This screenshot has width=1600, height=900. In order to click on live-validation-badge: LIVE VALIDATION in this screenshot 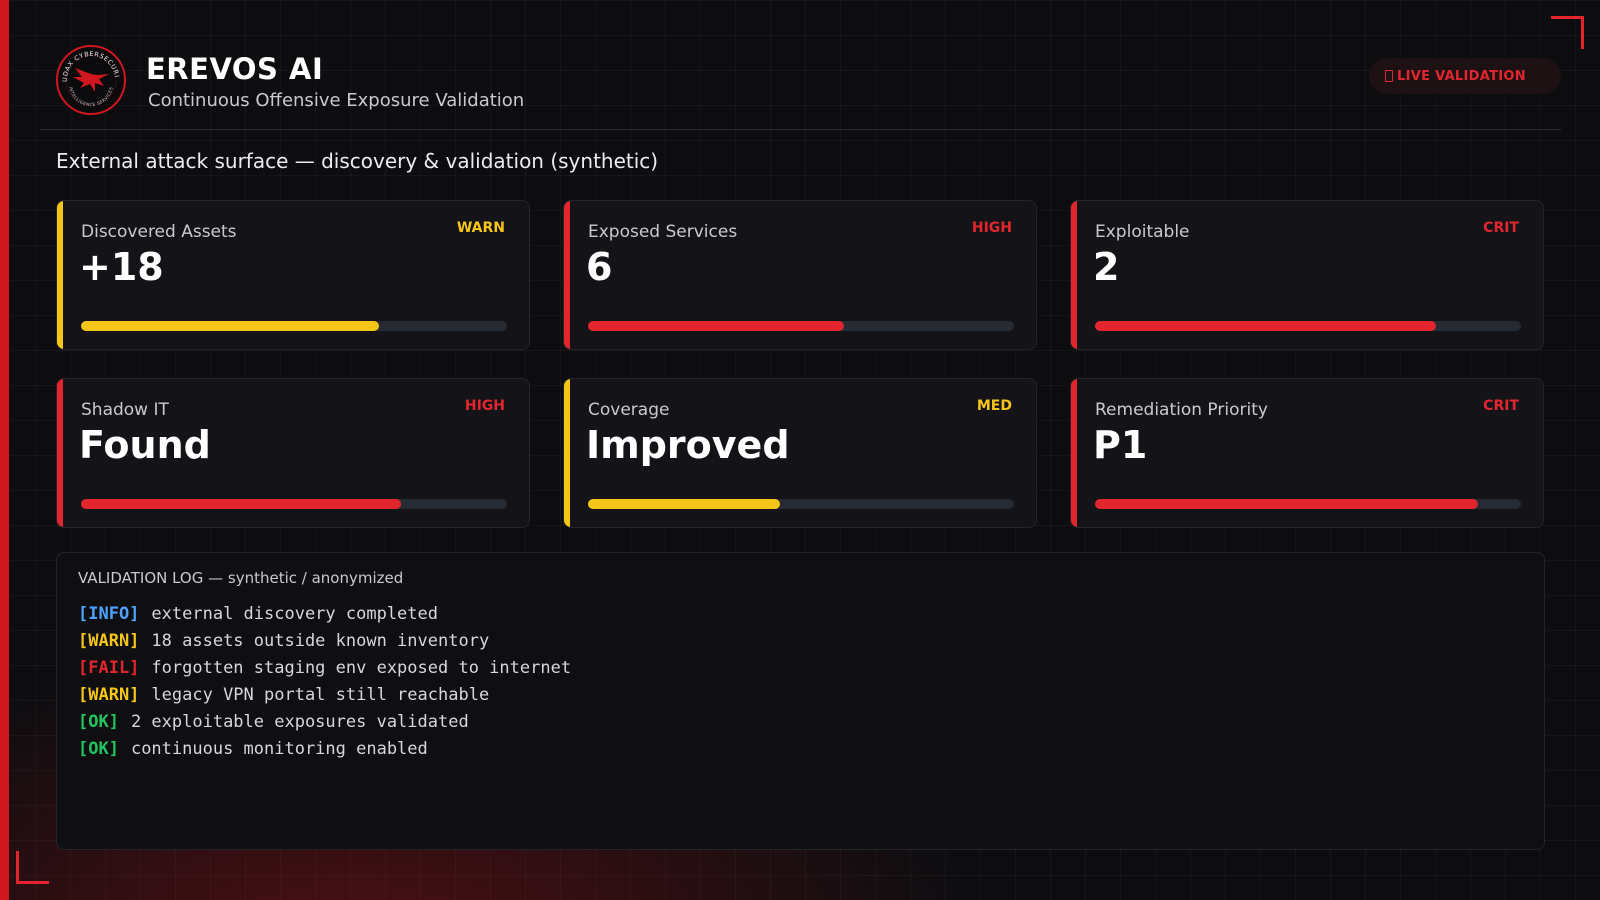, I will do `click(1465, 76)`.